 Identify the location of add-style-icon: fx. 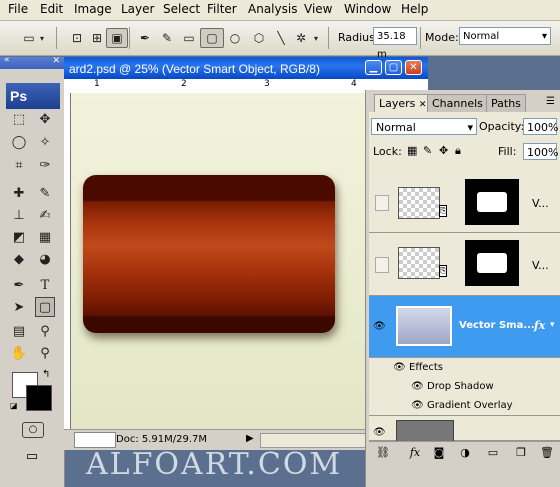
(415, 453).